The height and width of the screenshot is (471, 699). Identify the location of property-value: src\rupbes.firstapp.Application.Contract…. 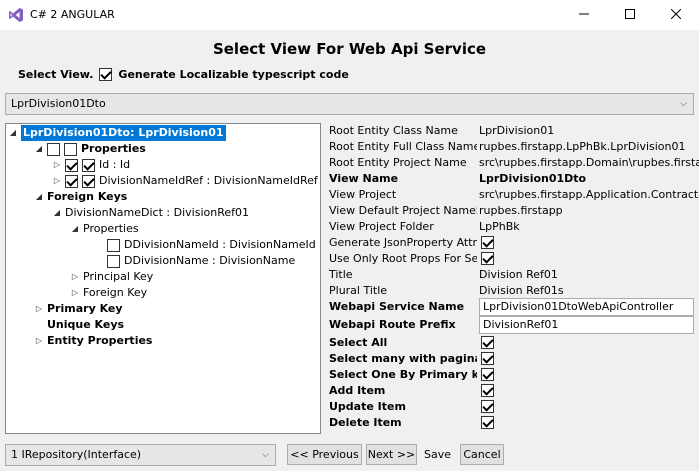
(589, 194).